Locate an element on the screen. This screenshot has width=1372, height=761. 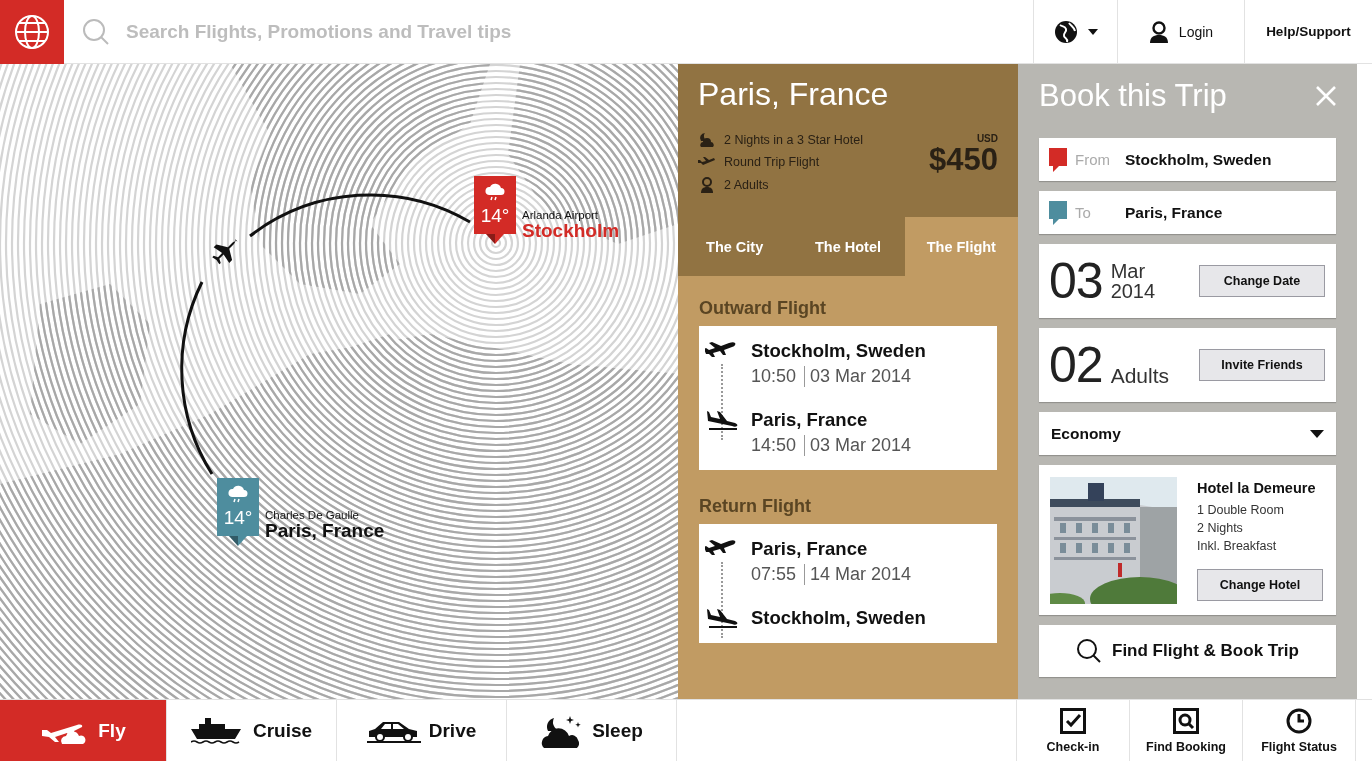
hotel-name: Hotel la Demeure is located at coordinates (1257, 487).